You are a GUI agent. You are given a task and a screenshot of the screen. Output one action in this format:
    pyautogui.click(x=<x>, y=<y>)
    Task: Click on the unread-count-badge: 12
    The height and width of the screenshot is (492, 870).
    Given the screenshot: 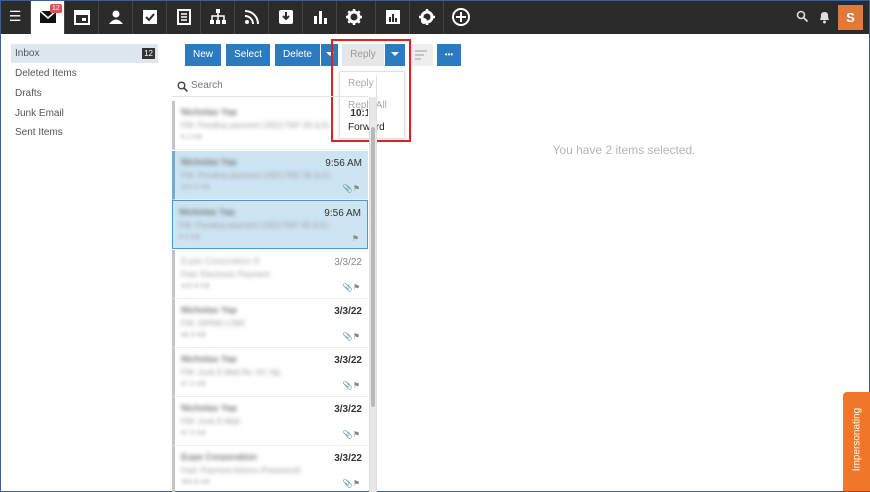 What is the action you would take?
    pyautogui.click(x=148, y=53)
    